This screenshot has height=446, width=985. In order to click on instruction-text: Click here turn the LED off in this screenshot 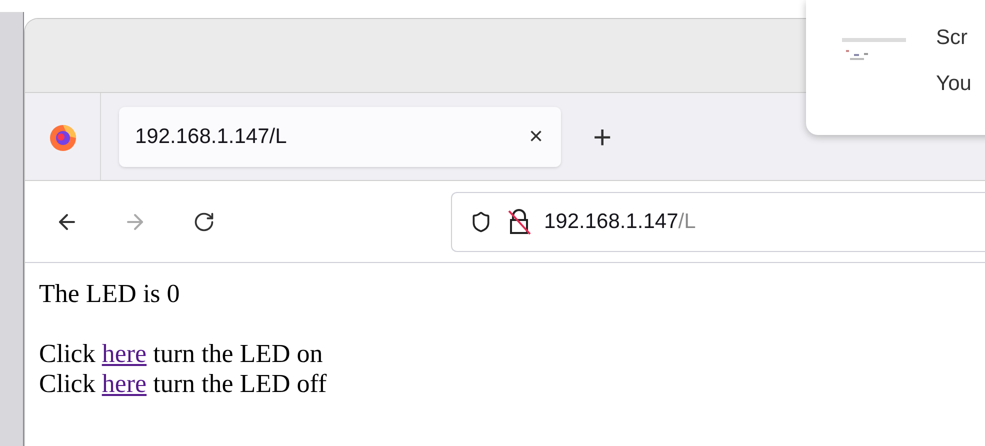, I will do `click(183, 384)`.